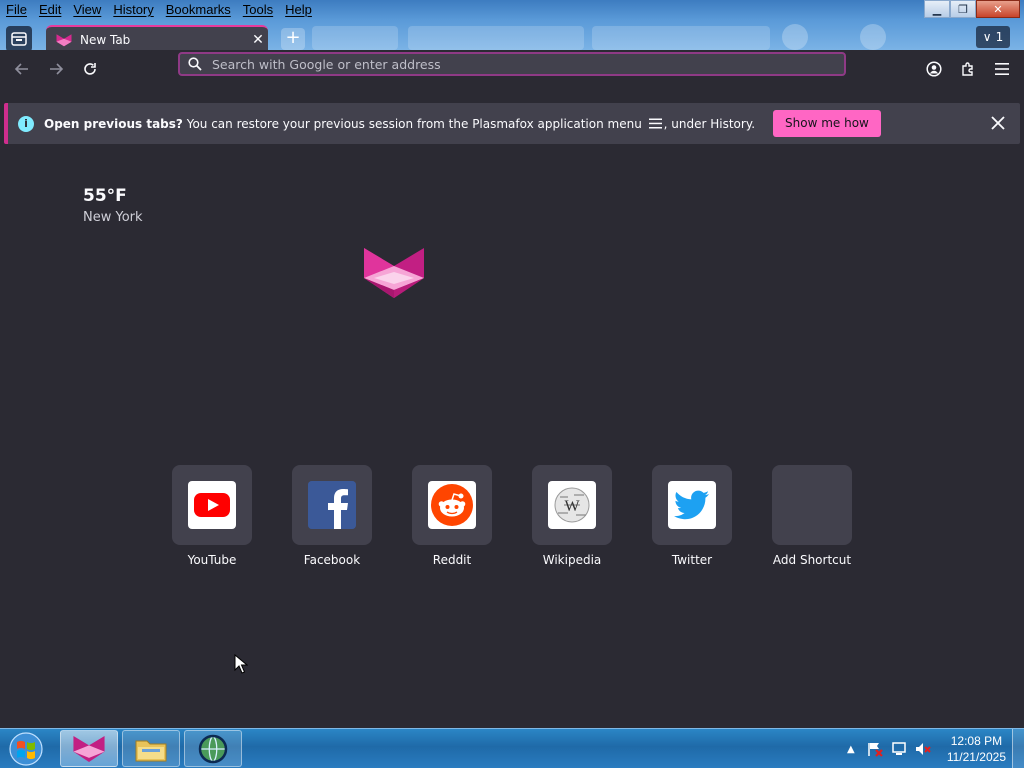  Describe the element at coordinates (692, 560) in the screenshot. I see `shortcut-label: Twitter` at that location.